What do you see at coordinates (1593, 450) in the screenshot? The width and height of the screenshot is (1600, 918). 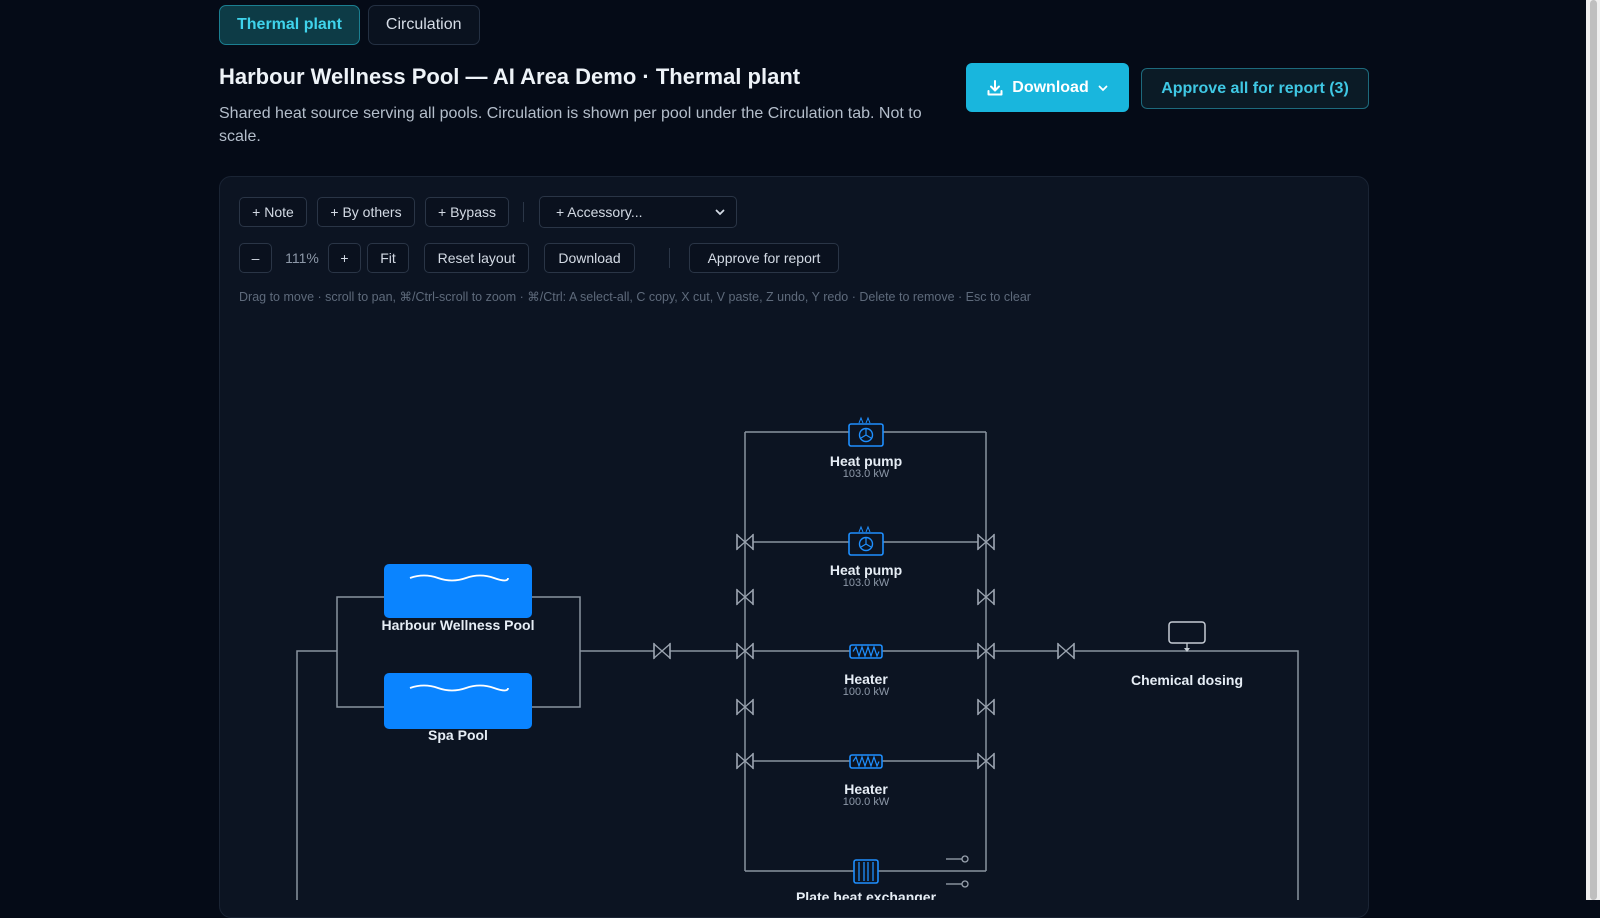 I see `scrollbar-thumb` at bounding box center [1593, 450].